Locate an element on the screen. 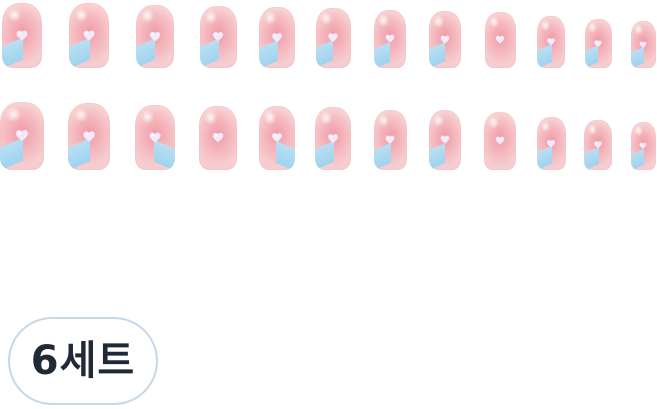  set-count-badge: 6세트 is located at coordinates (83, 361).